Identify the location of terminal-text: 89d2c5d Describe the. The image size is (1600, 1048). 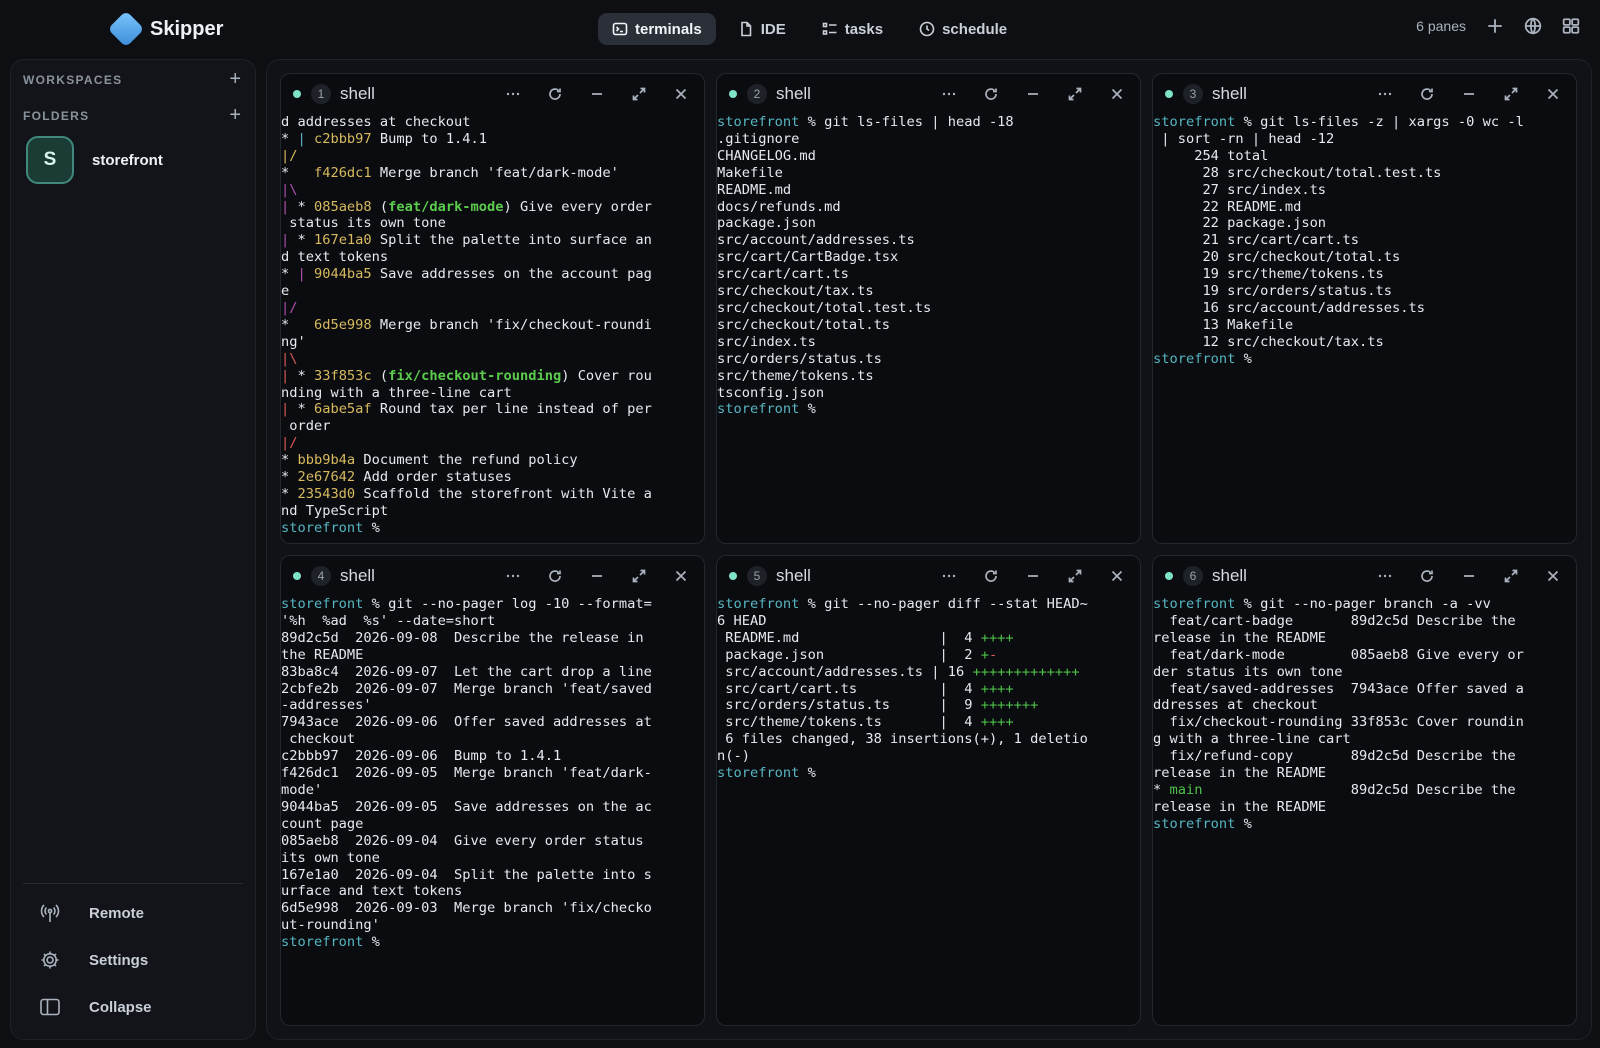
(1359, 789).